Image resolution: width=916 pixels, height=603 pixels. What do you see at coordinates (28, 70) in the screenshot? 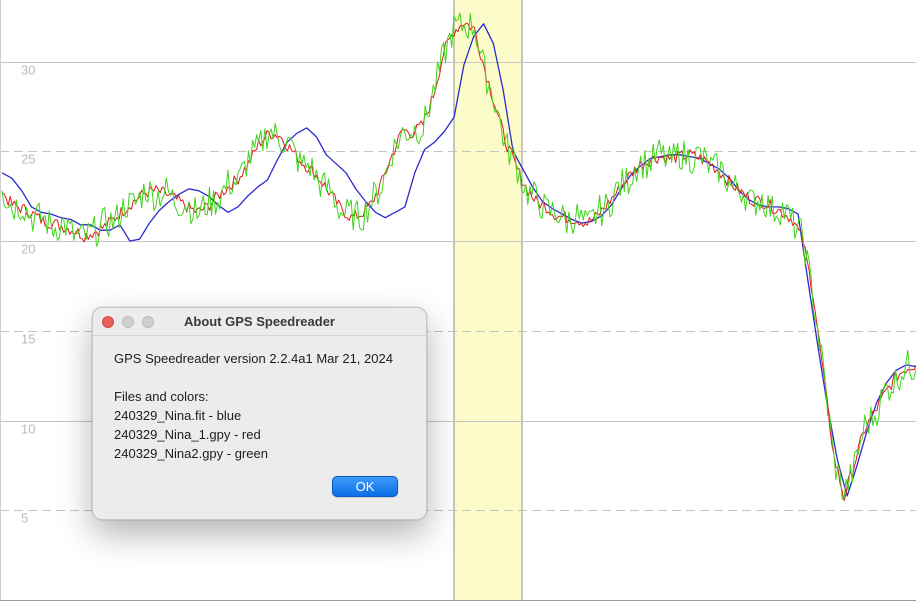
I see `y-tick-label: 30` at bounding box center [28, 70].